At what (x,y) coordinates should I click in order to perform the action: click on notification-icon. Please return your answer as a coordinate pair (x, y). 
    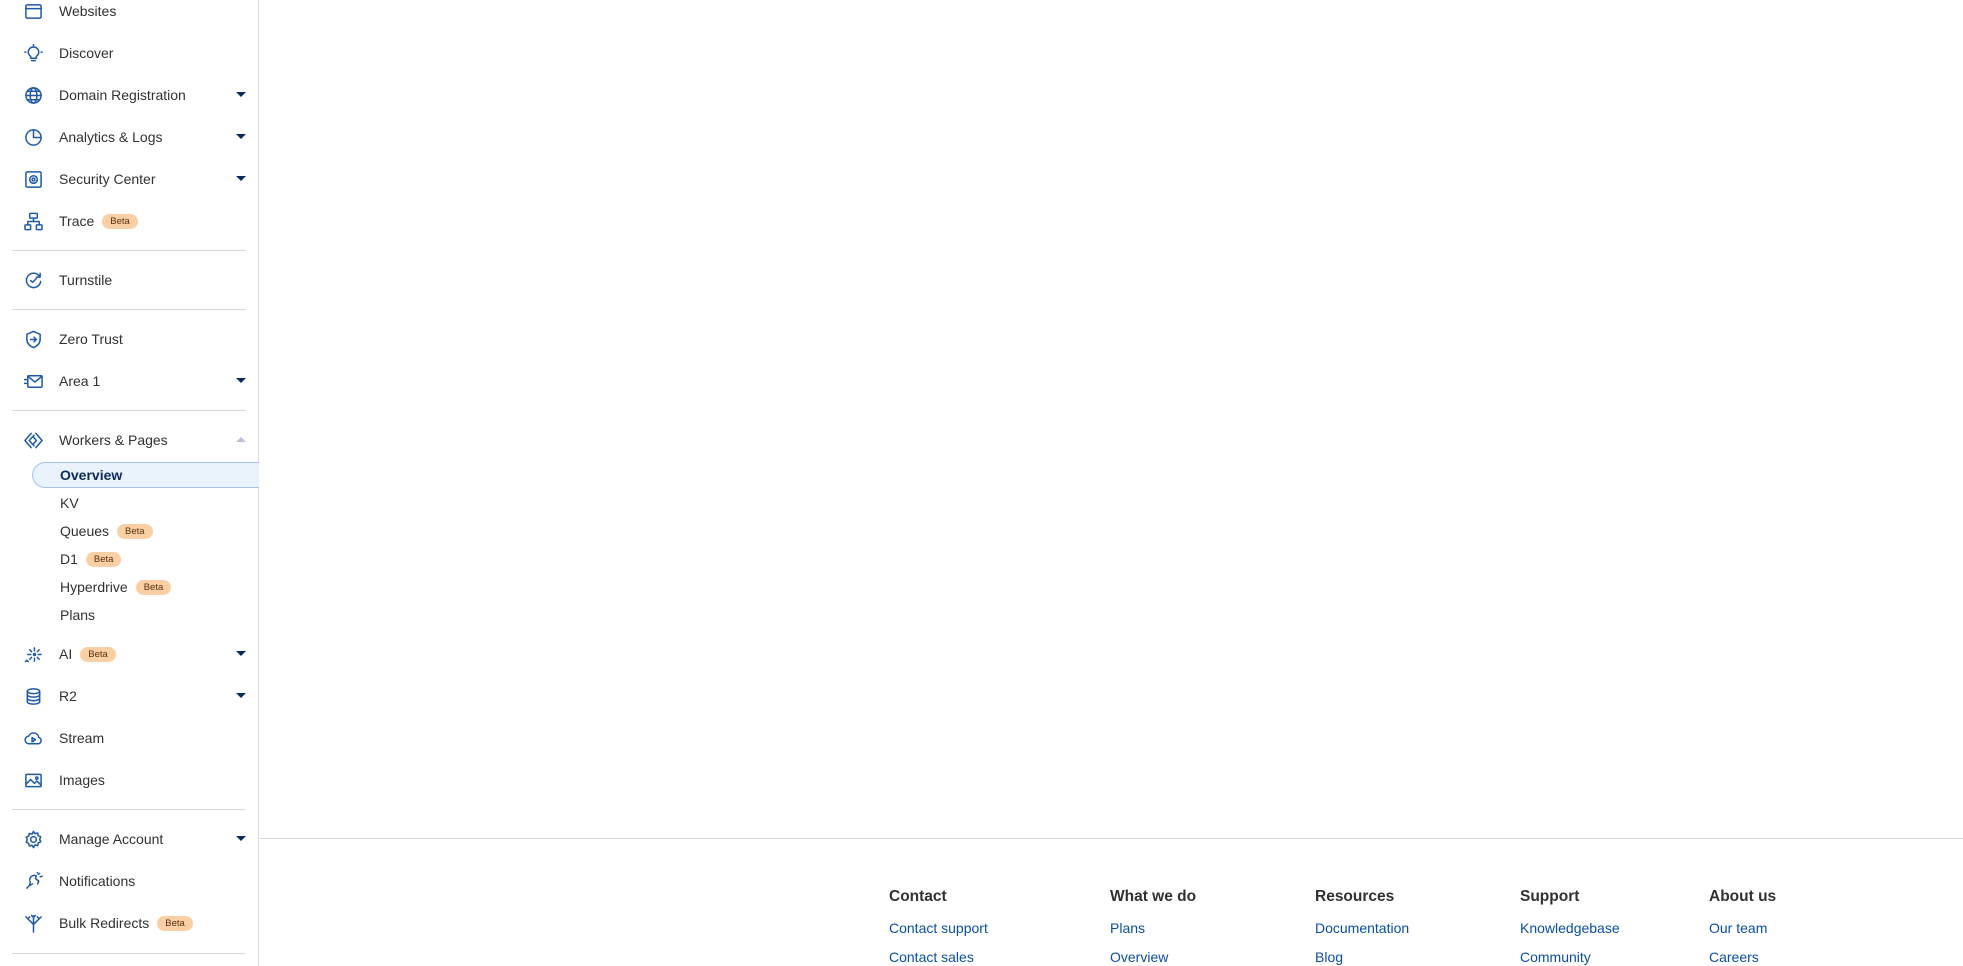
    Looking at the image, I should click on (33, 881).